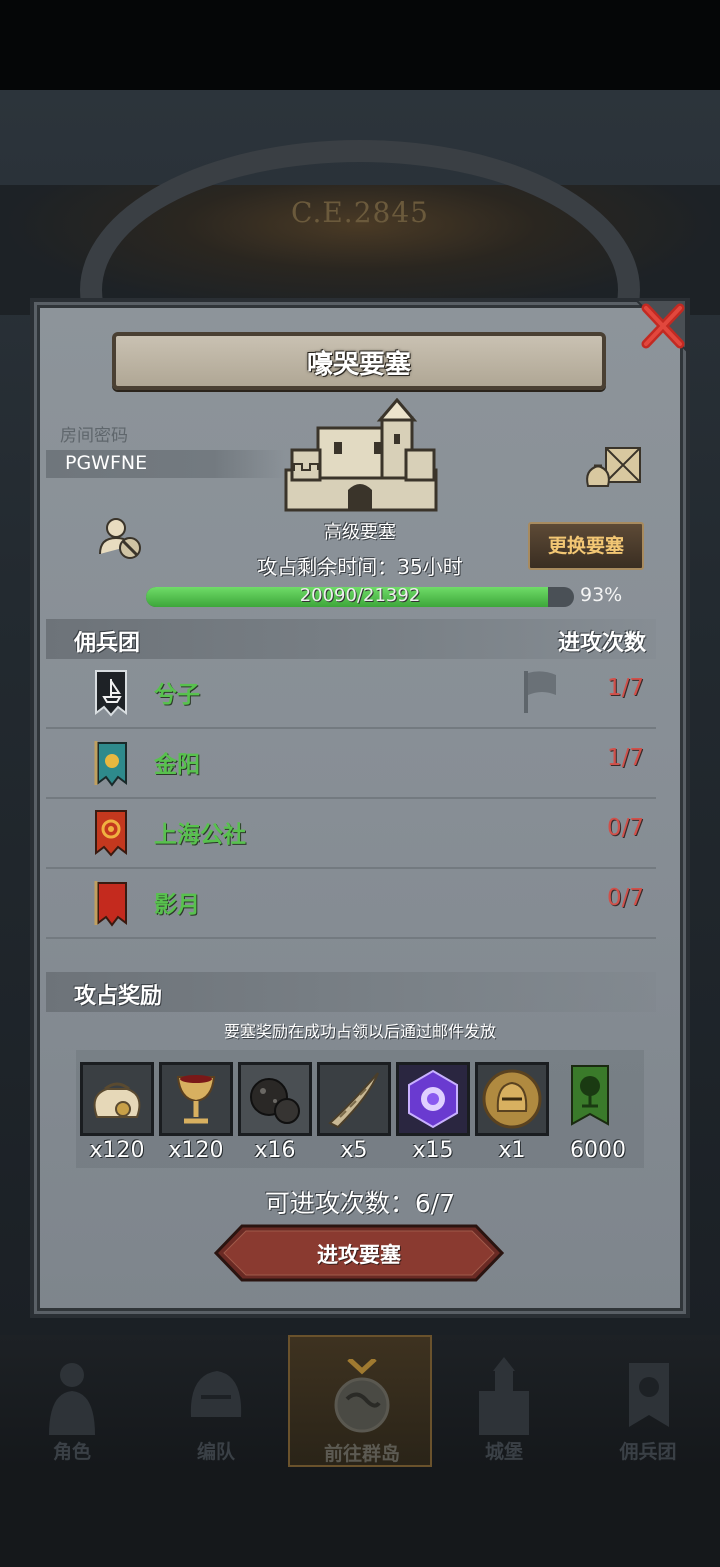 This screenshot has height=1567, width=720. Describe the element at coordinates (200, 835) in the screenshot. I see `mercenary-name: 上海公社` at that location.